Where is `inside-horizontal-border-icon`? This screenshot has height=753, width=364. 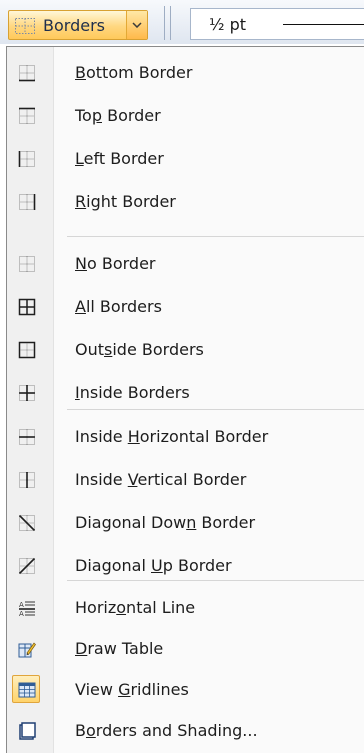
inside-horizontal-border-icon is located at coordinates (27, 437).